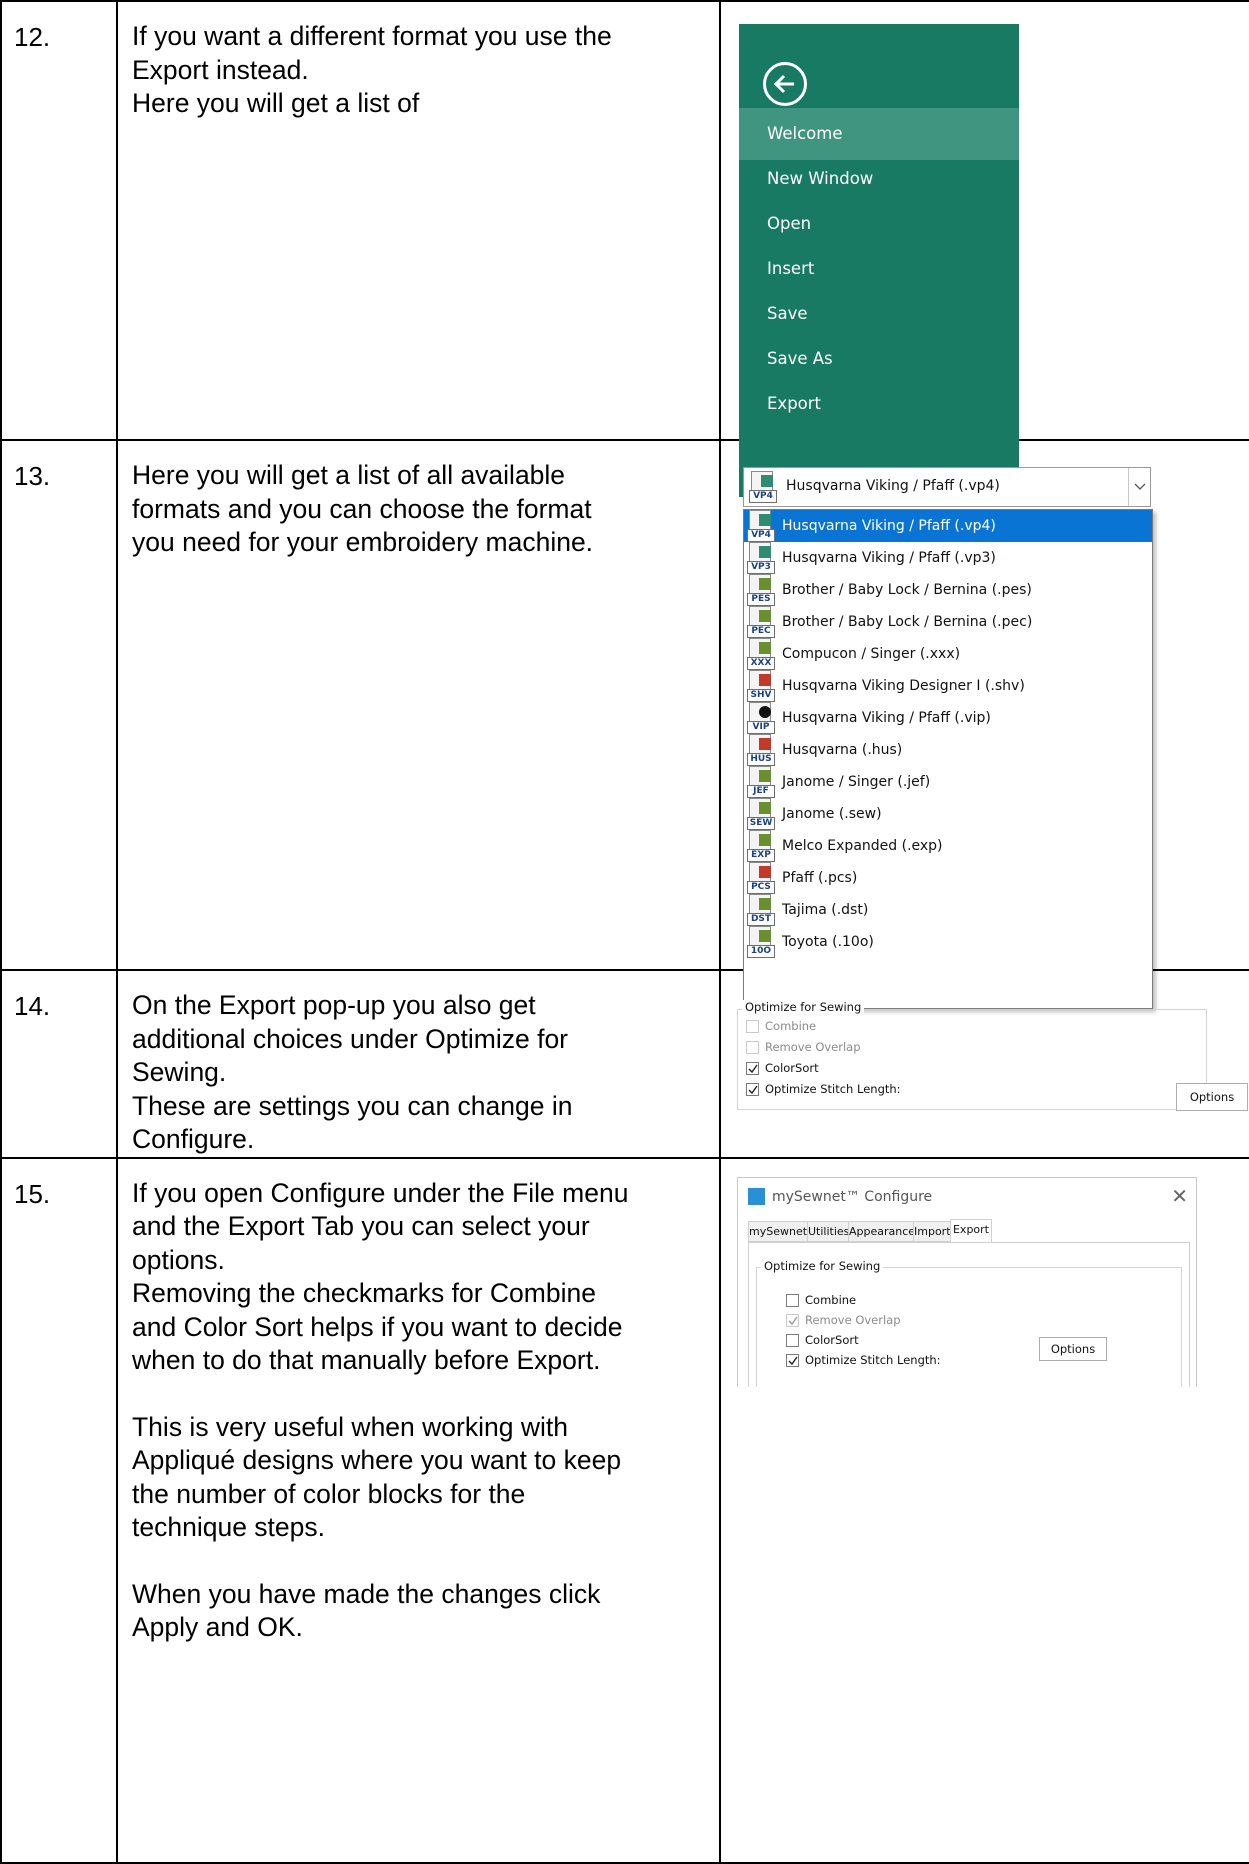 The width and height of the screenshot is (1249, 1864). I want to click on step-number: 12., so click(59, 220).